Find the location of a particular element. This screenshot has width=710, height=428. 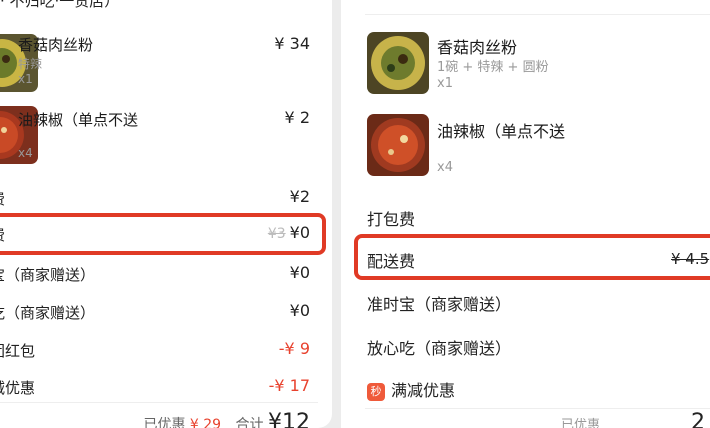

delivery-fee-original: ¥3 is located at coordinates (276, 234).